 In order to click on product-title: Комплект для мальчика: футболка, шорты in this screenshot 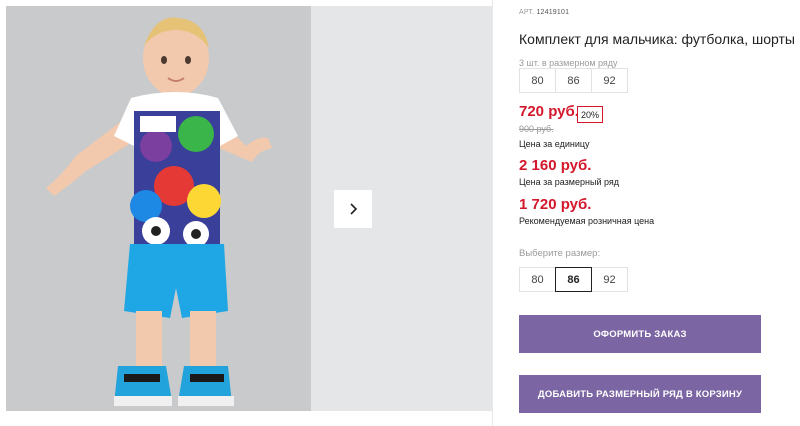, I will do `click(657, 39)`.